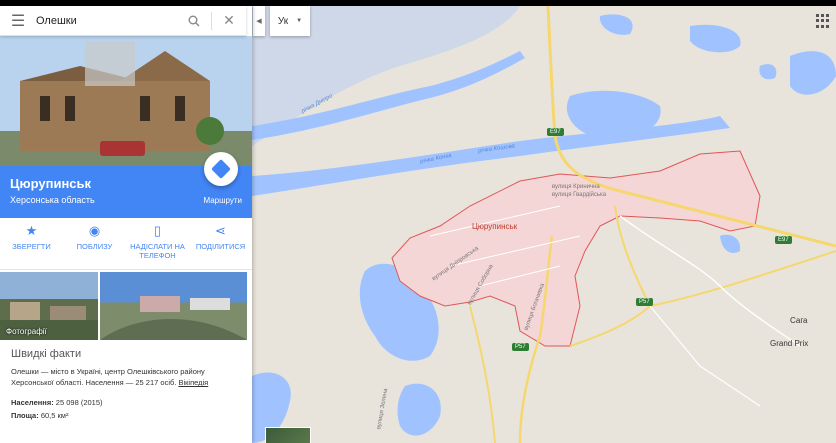 The height and width of the screenshot is (443, 836). What do you see at coordinates (789, 343) in the screenshot?
I see `place-label-grand-prix: Grand Prix` at bounding box center [789, 343].